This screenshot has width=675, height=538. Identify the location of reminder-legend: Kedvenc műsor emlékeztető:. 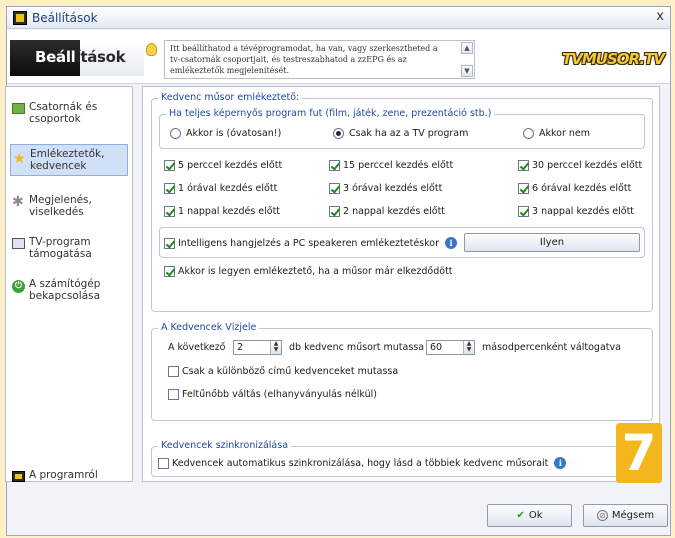
(230, 98).